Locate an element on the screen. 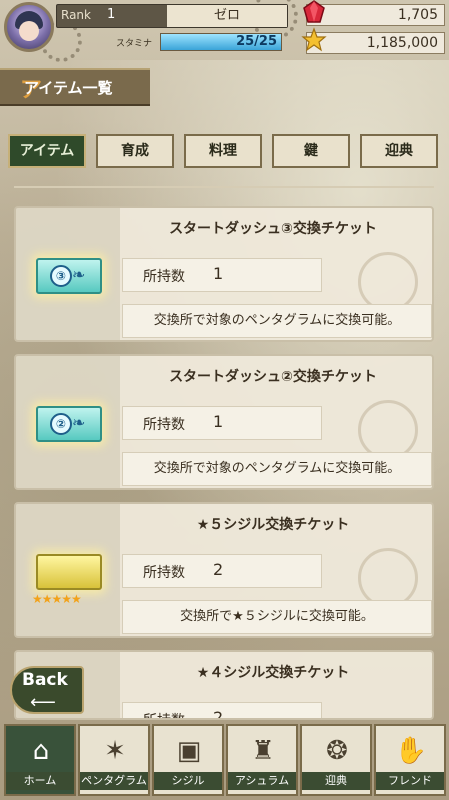 This screenshot has width=449, height=800. item-icon-area: ★★★★★ is located at coordinates (68, 570).